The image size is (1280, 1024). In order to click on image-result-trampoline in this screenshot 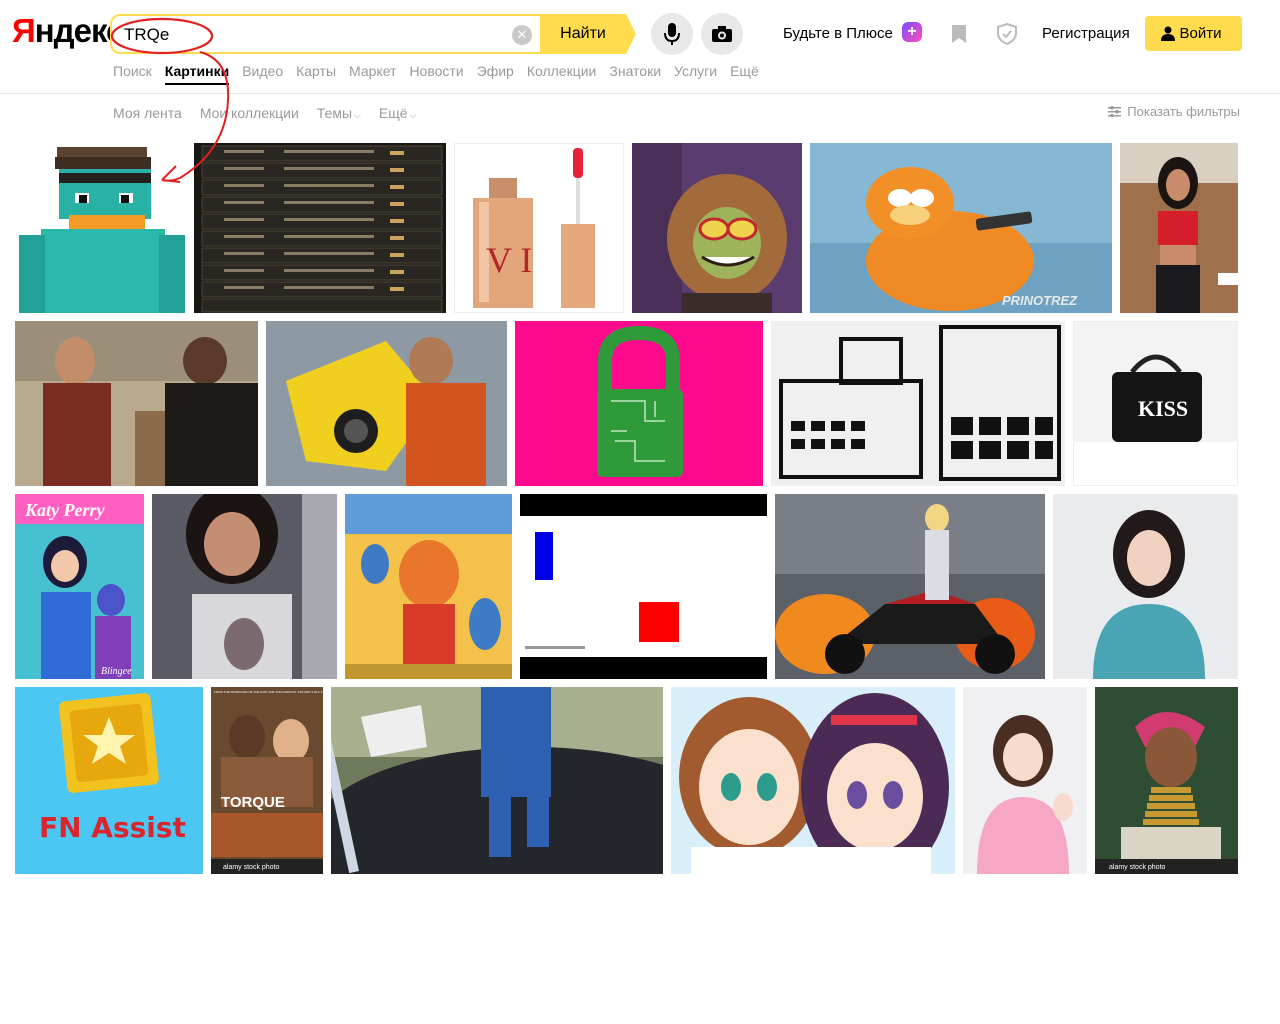, I will do `click(497, 780)`.